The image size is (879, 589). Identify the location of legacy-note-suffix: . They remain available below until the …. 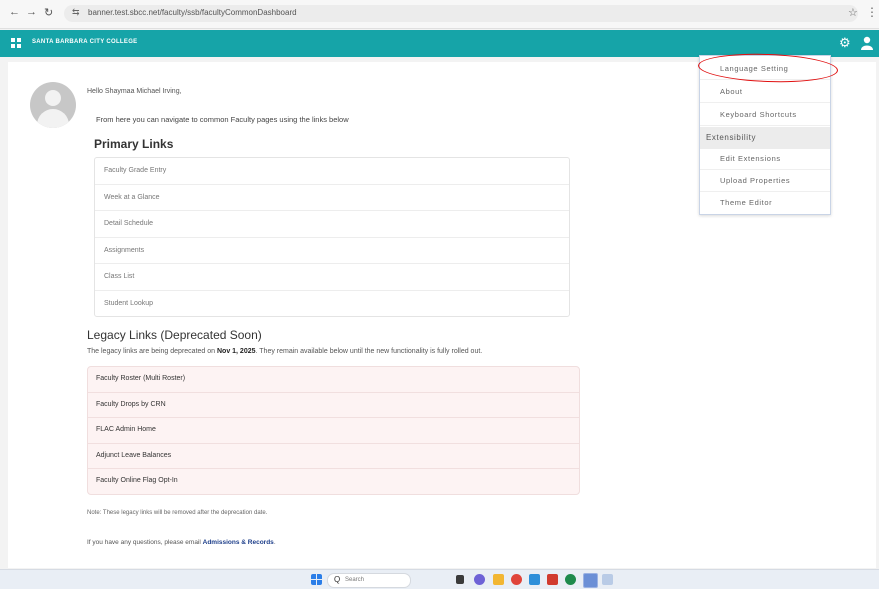
(369, 351).